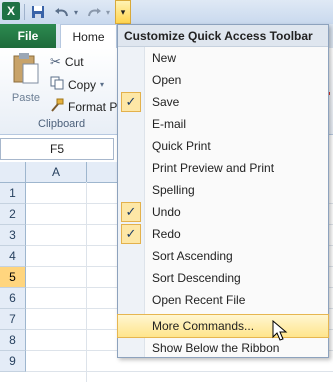 The width and height of the screenshot is (333, 382). What do you see at coordinates (13, 319) in the screenshot?
I see `row-header-7: 7` at bounding box center [13, 319].